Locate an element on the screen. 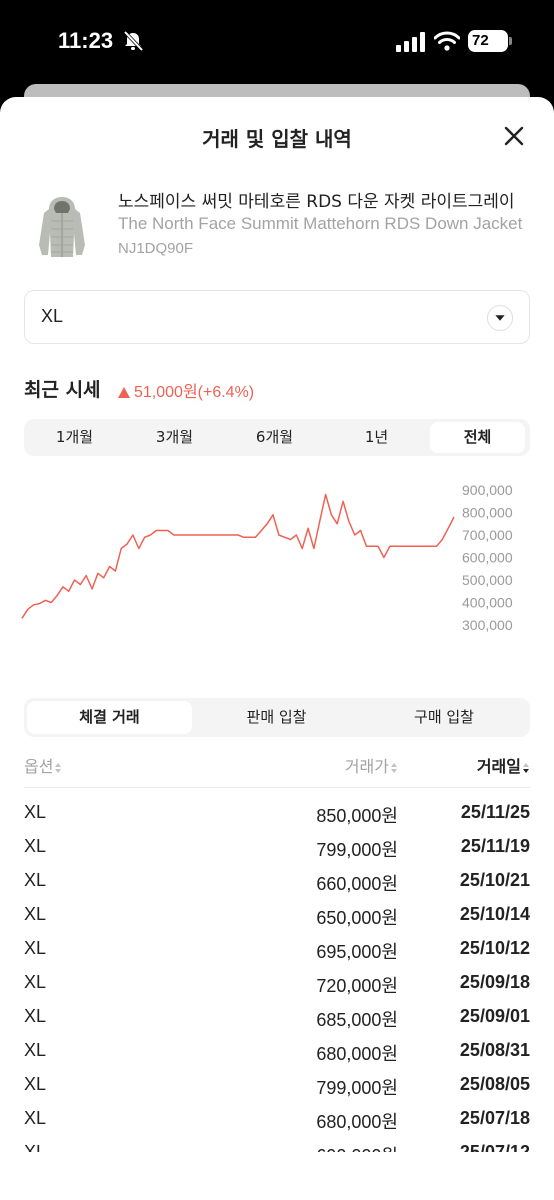  y-tick-label: 400,000 is located at coordinates (487, 603).